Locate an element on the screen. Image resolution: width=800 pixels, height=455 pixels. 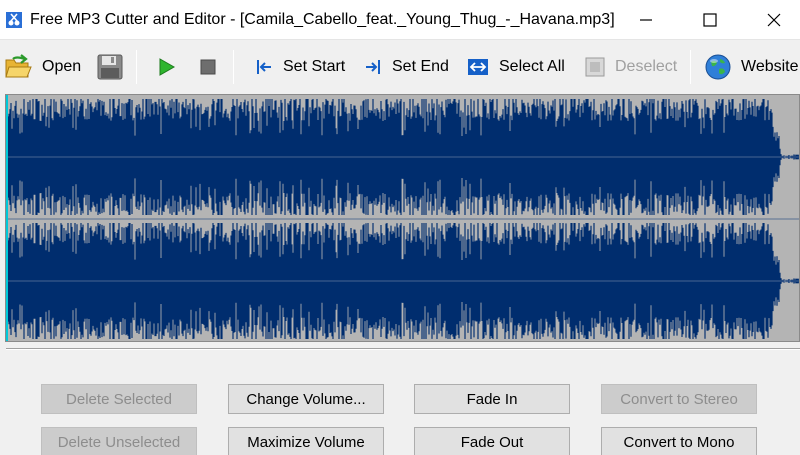
deselect-icon is located at coordinates (595, 67).